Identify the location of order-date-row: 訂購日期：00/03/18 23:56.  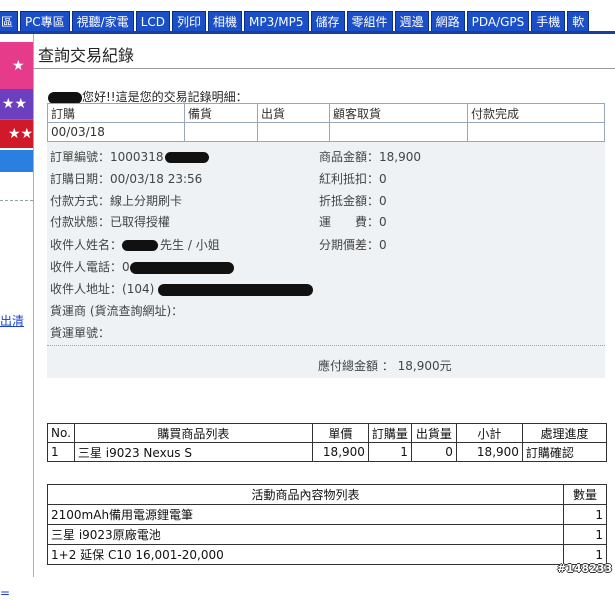
(126, 178).